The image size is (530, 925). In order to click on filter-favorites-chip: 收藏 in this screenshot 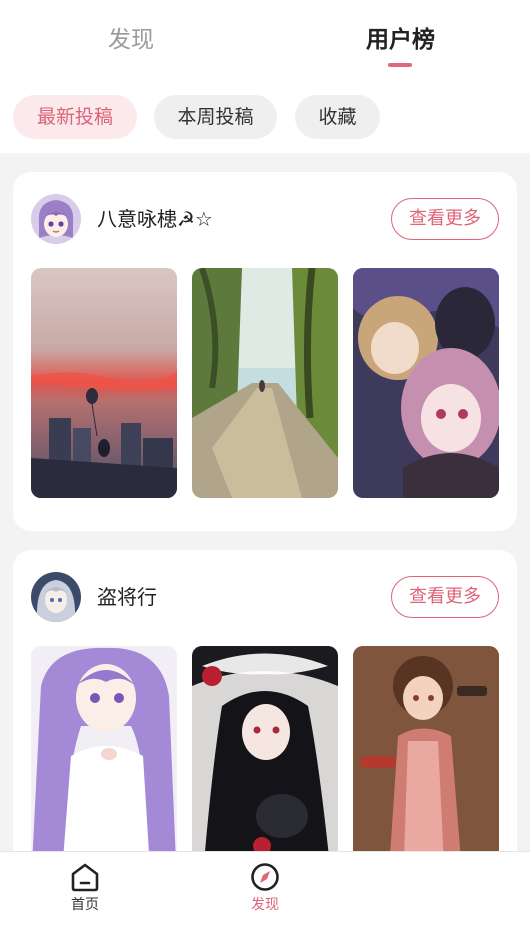, I will do `click(337, 117)`.